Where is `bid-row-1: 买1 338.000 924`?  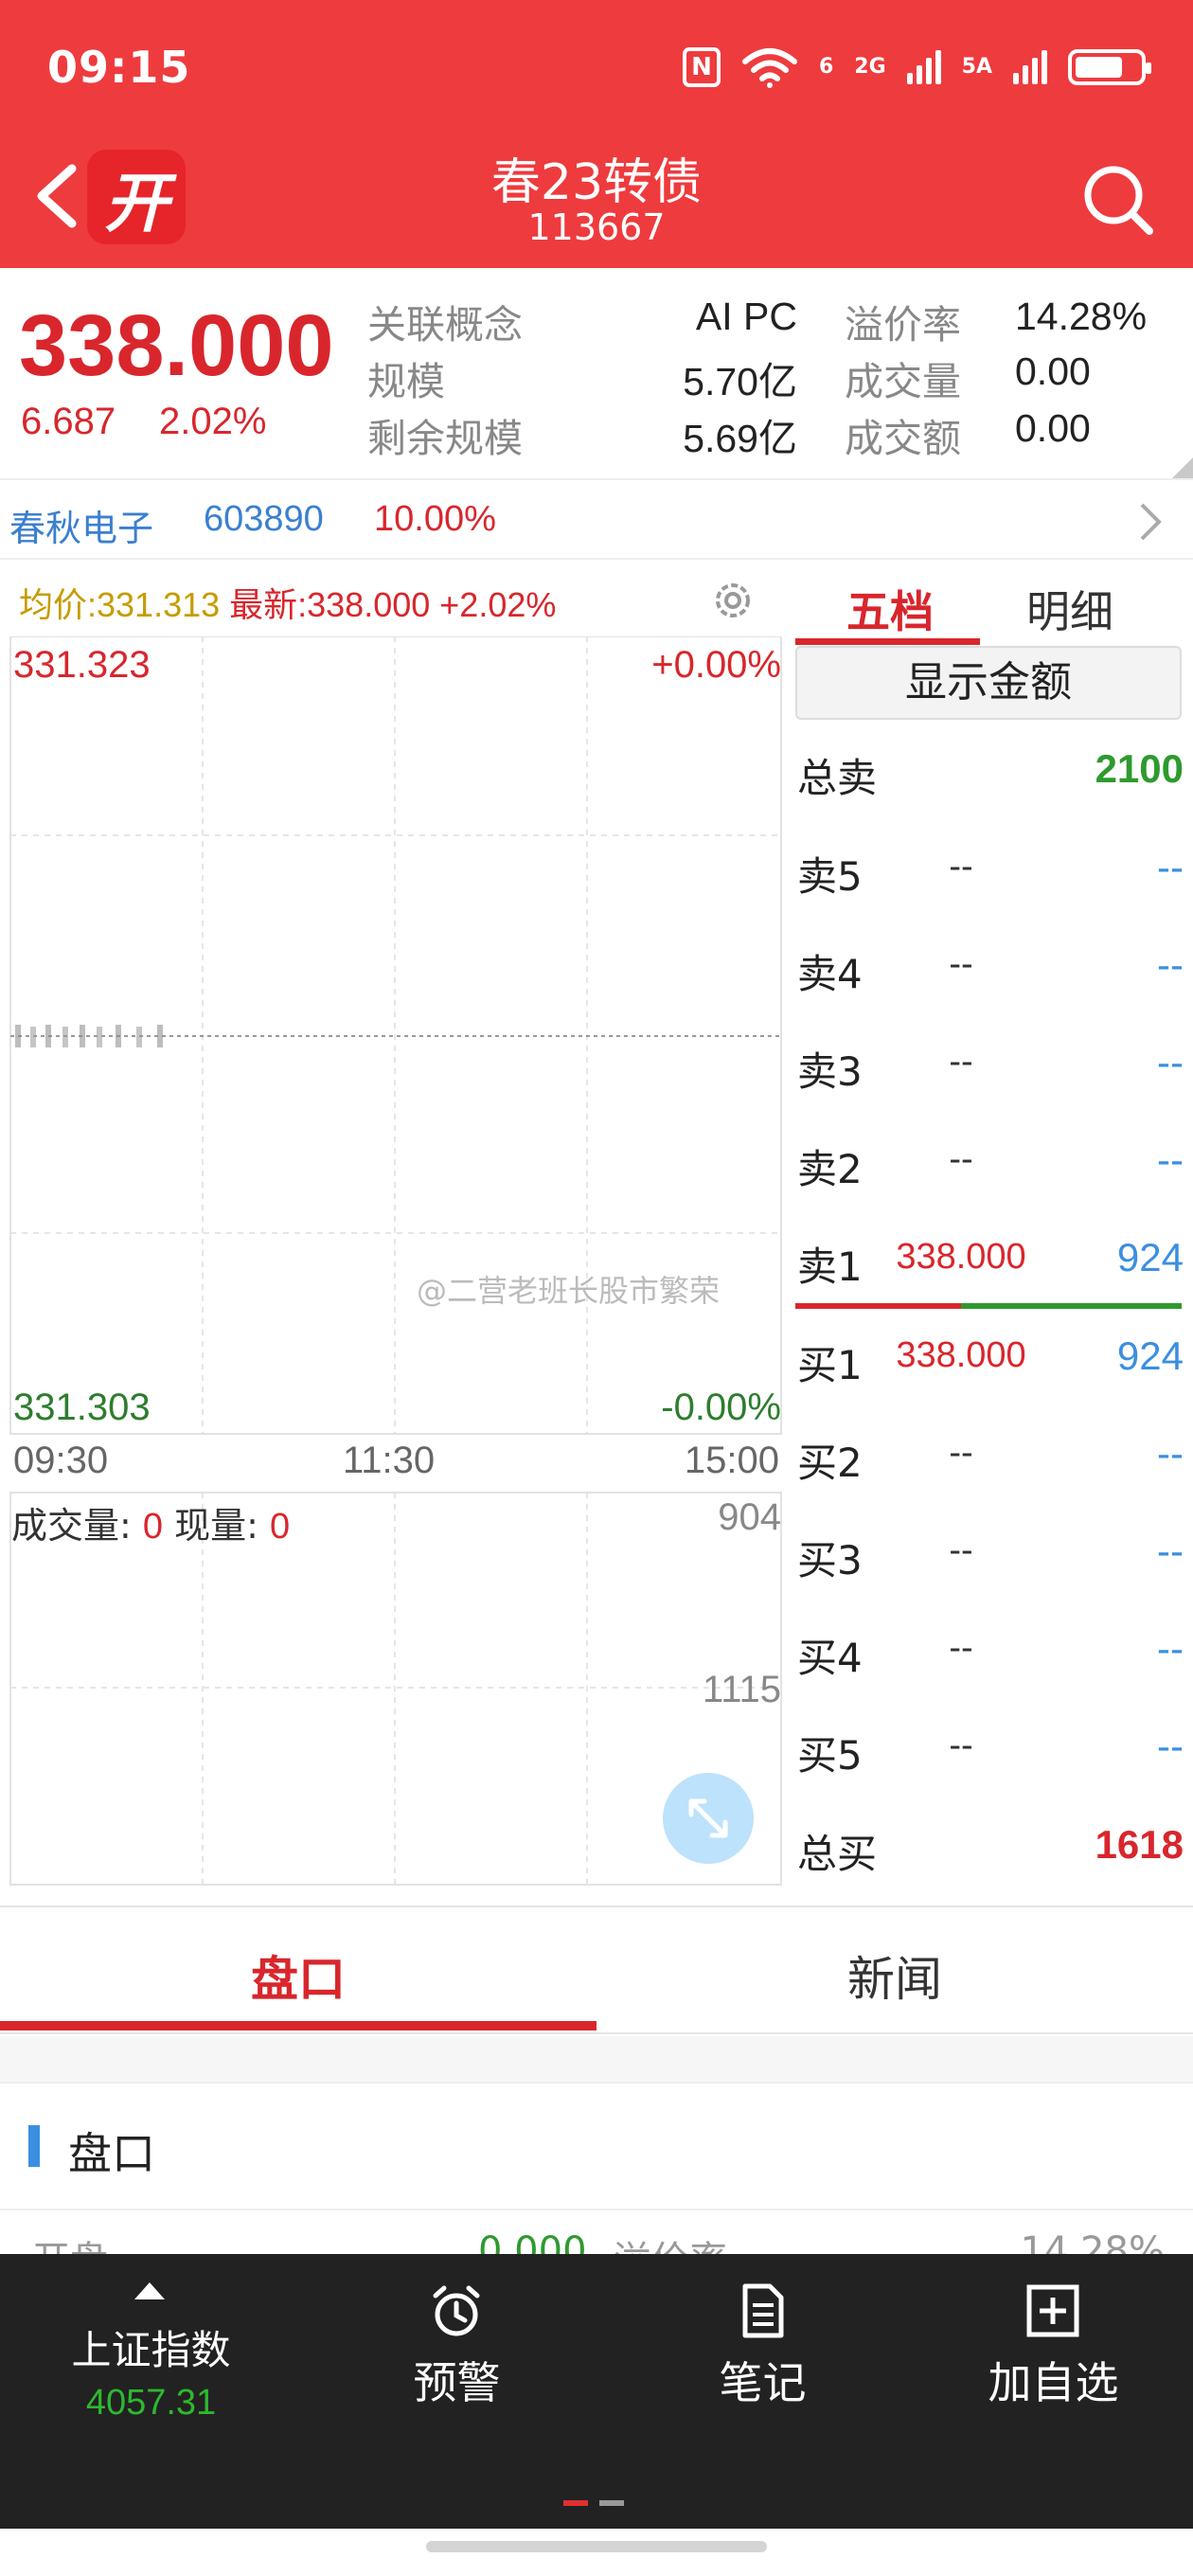
bid-row-1: 买1 338.000 924 is located at coordinates (989, 1356).